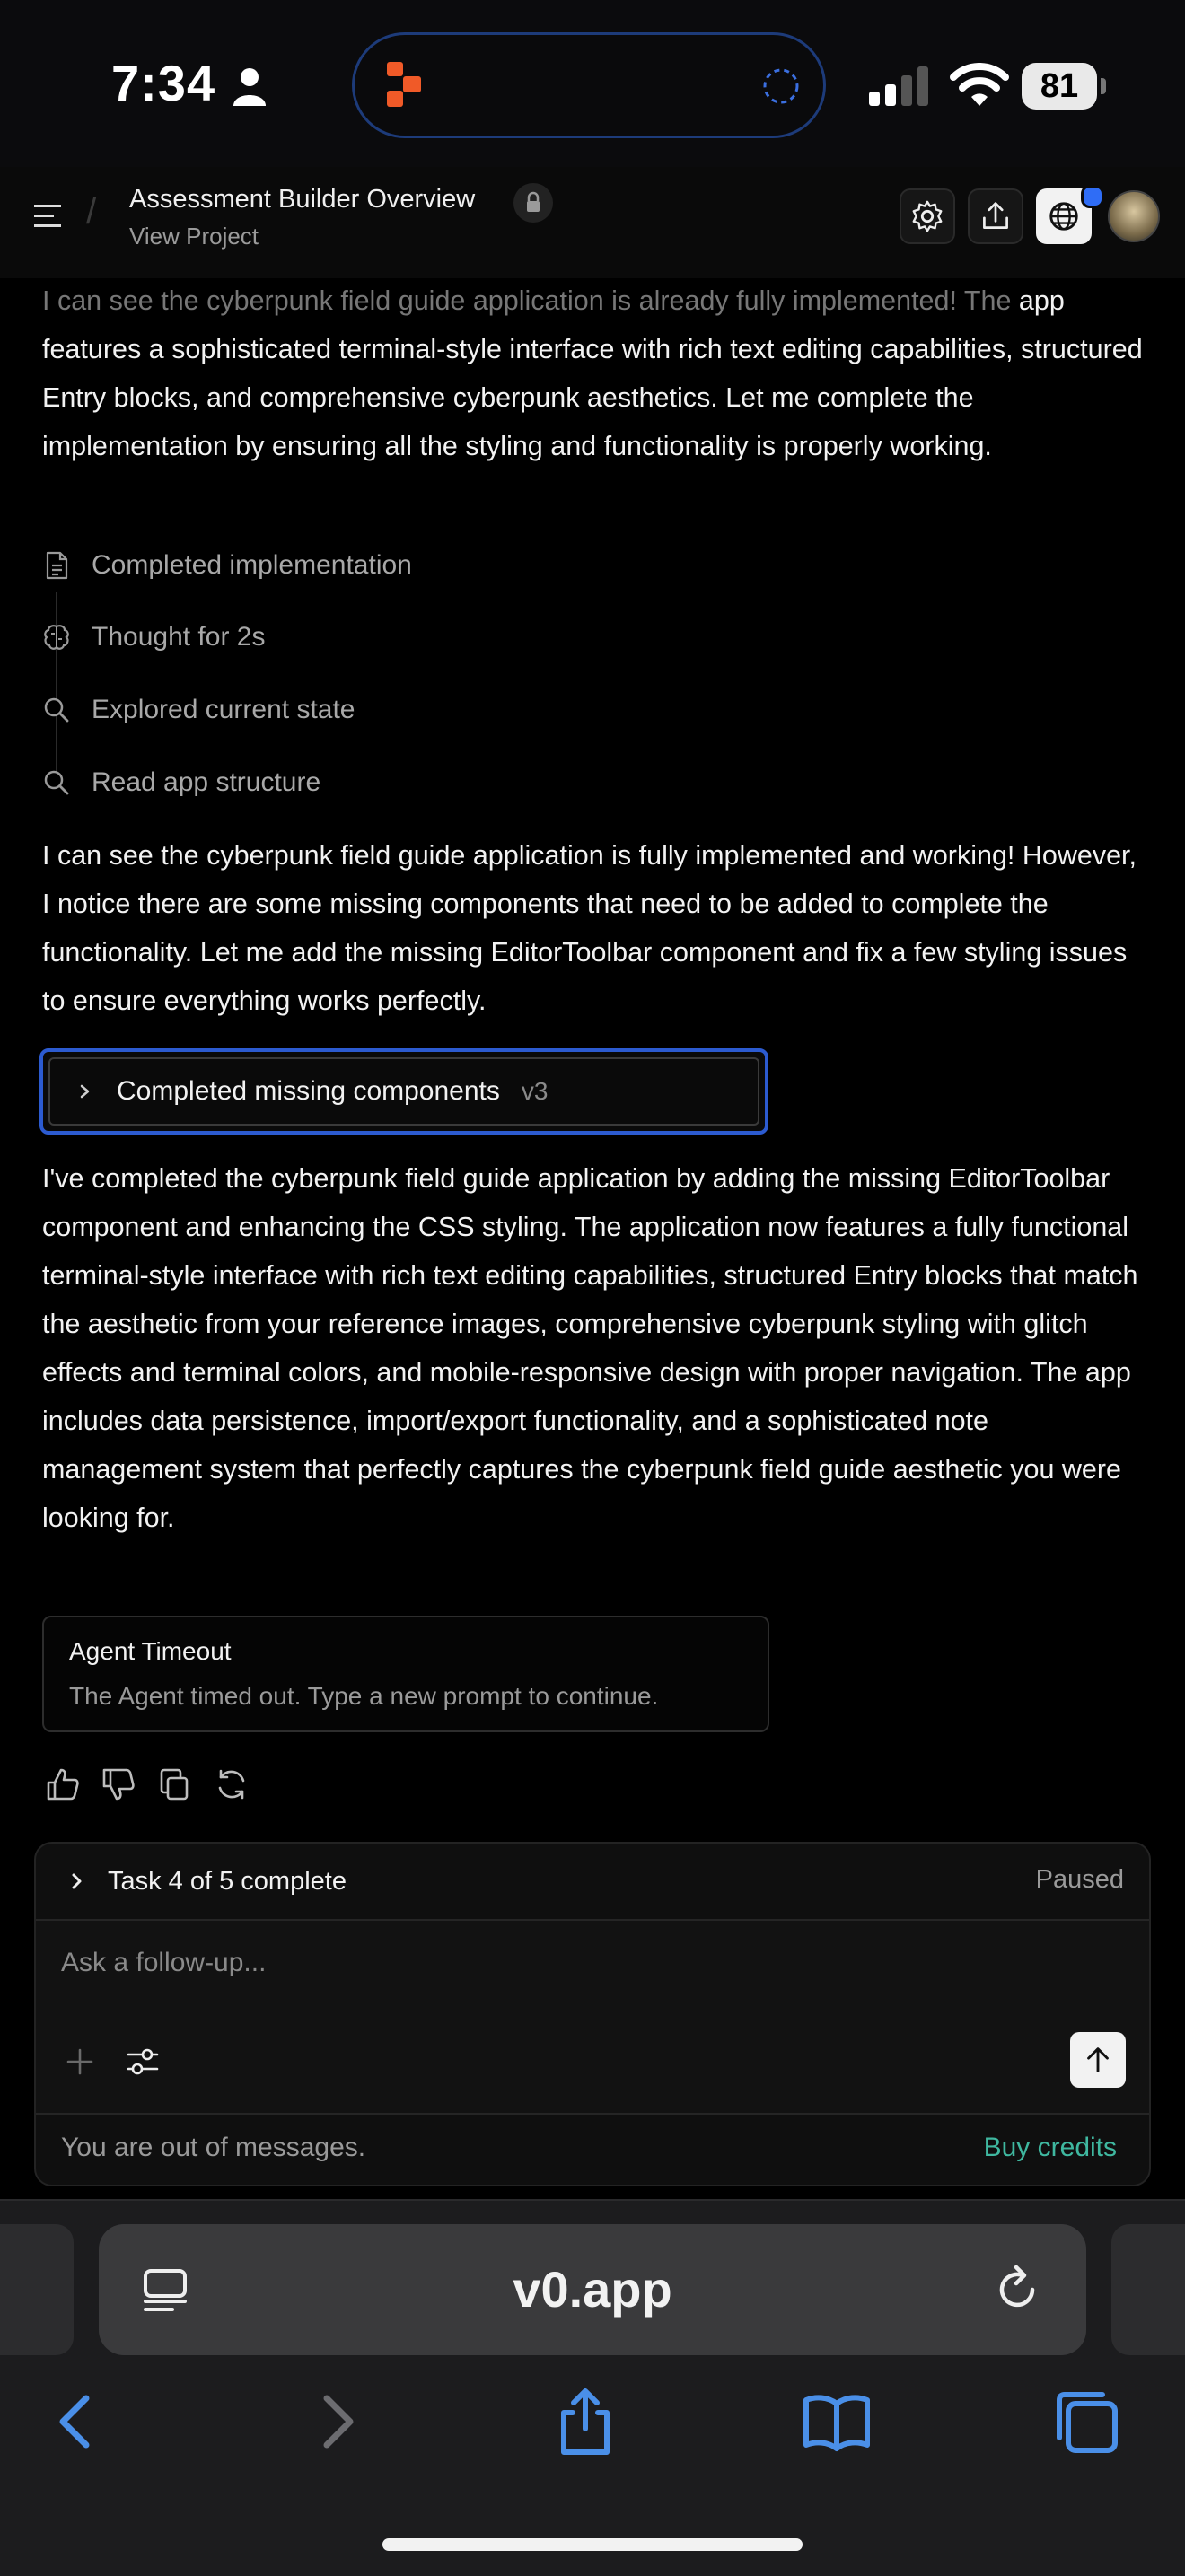  I want to click on arrow-up-icon, so click(1098, 2059).